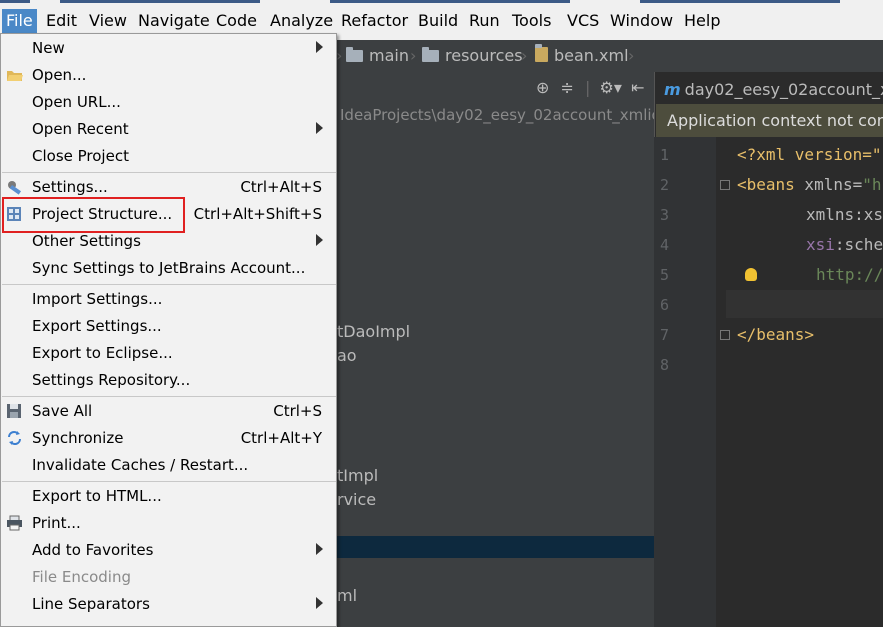  Describe the element at coordinates (78, 438) in the screenshot. I see `menu-item-label: Synchronize` at that location.